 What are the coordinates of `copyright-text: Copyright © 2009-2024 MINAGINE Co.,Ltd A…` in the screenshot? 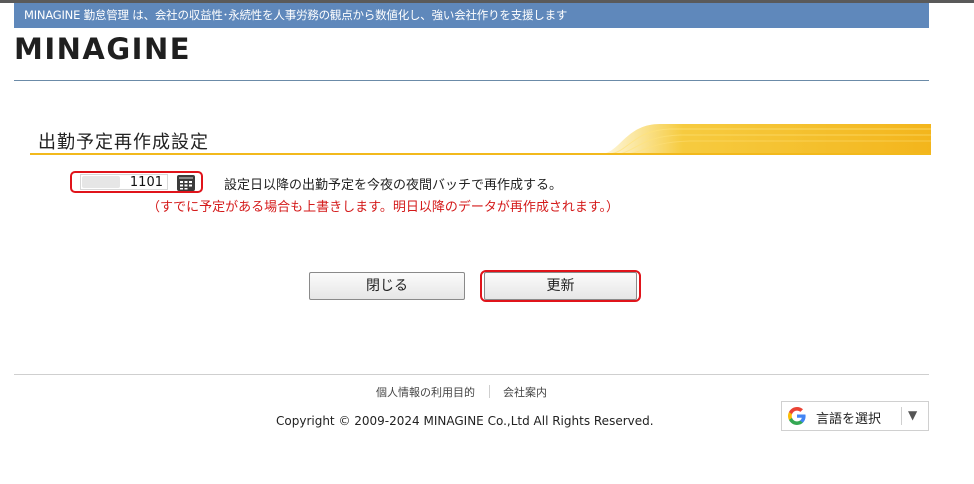 It's located at (465, 421).